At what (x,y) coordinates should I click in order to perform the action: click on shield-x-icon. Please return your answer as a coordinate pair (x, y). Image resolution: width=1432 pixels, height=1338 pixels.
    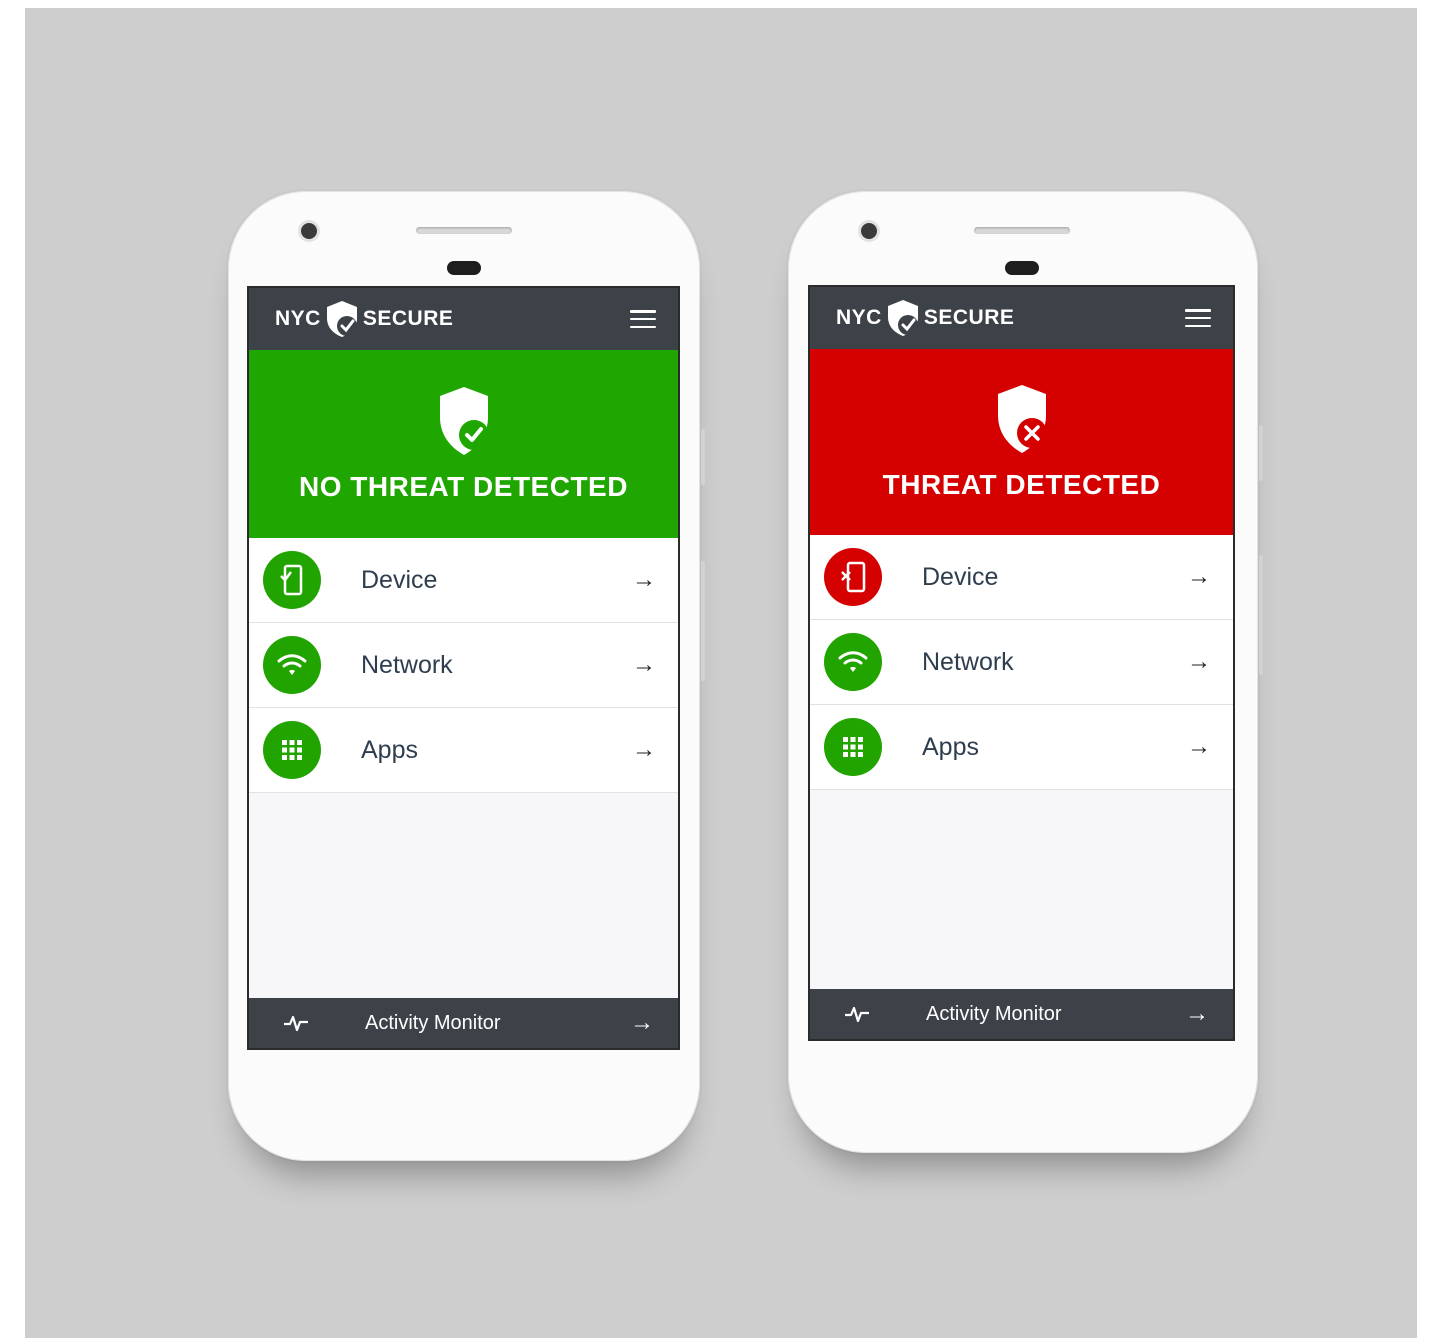
    Looking at the image, I should click on (1022, 419).